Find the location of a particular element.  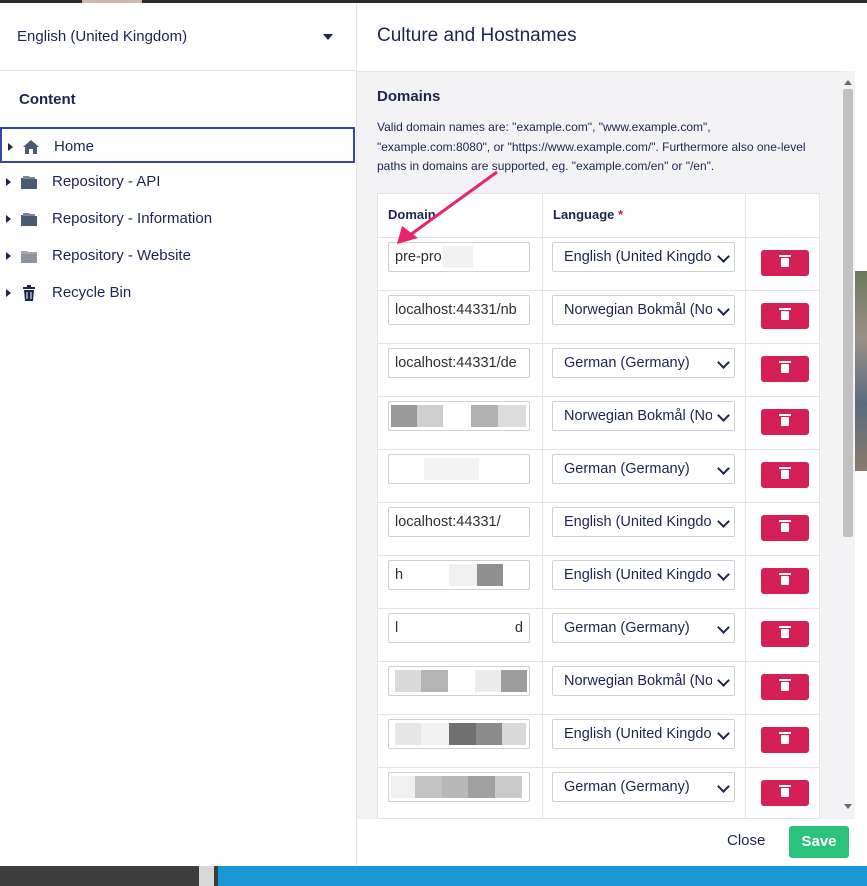

language-column-label: Language is located at coordinates (584, 214).